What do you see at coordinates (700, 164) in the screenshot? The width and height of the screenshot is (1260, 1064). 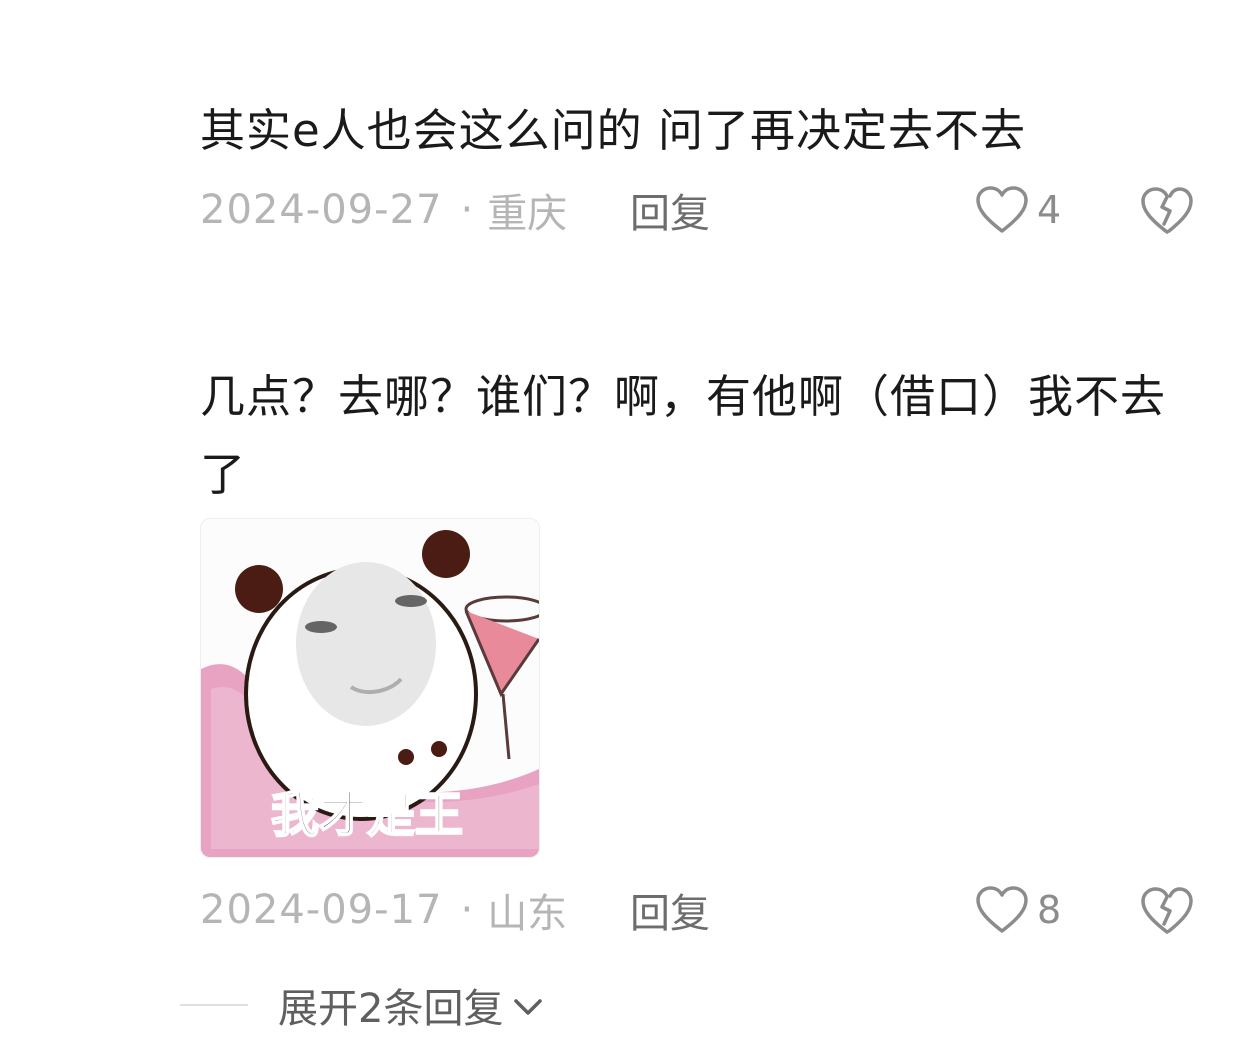 I see `comment-1: 其实e人也会这么问的 问了再决定去不去 2024-09-27 · 重庆 回复 4` at bounding box center [700, 164].